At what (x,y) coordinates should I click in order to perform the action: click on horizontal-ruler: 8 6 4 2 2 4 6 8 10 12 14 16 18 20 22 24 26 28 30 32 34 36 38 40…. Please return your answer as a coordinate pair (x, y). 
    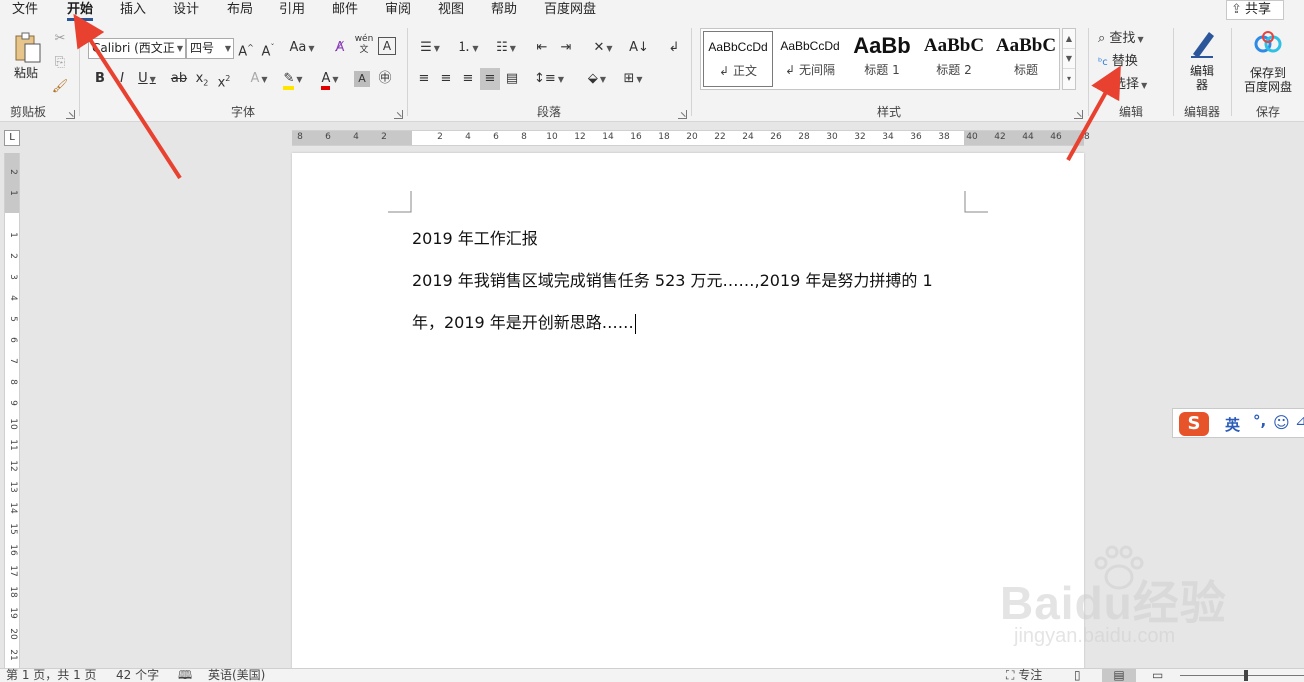
    Looking at the image, I should click on (691, 138).